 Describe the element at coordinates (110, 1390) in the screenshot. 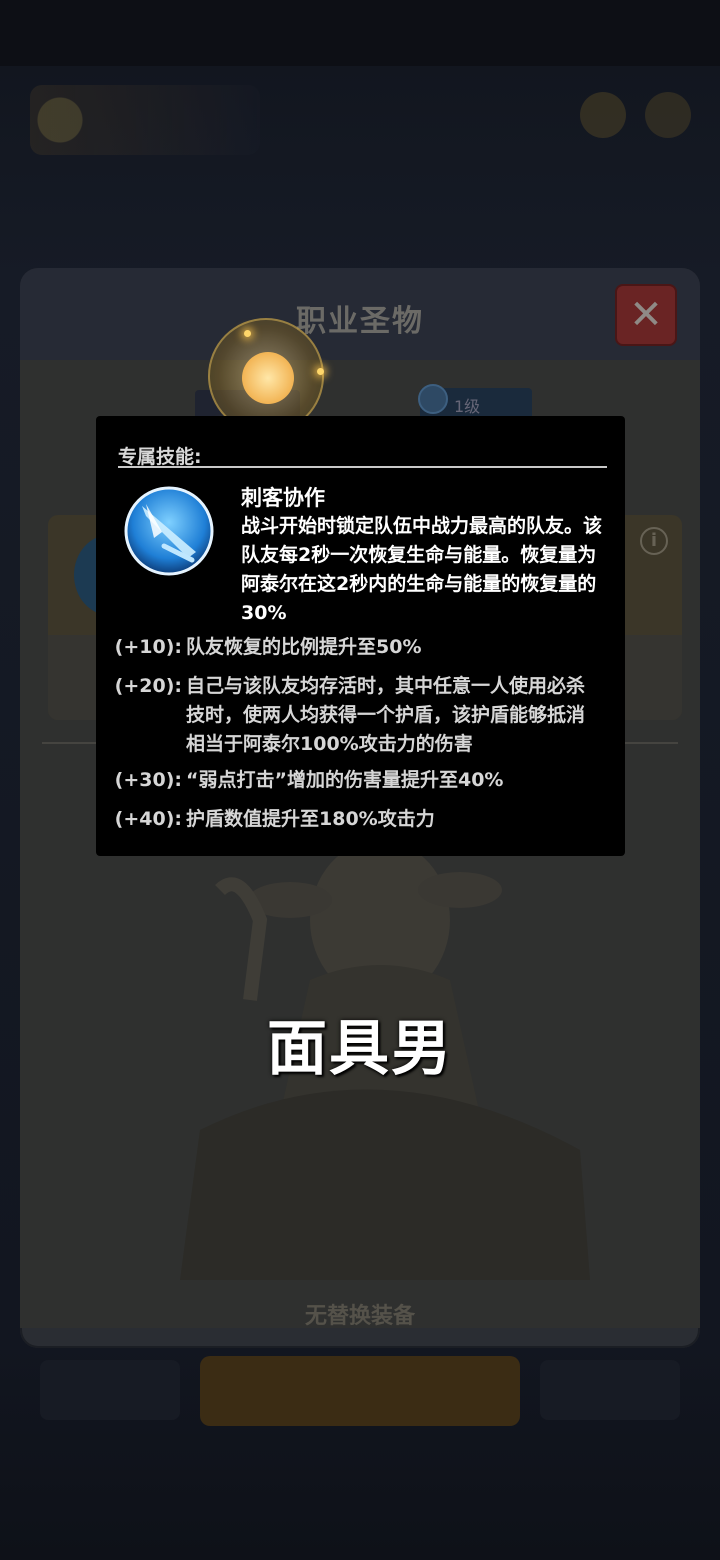

I see `bottom-left-button` at that location.